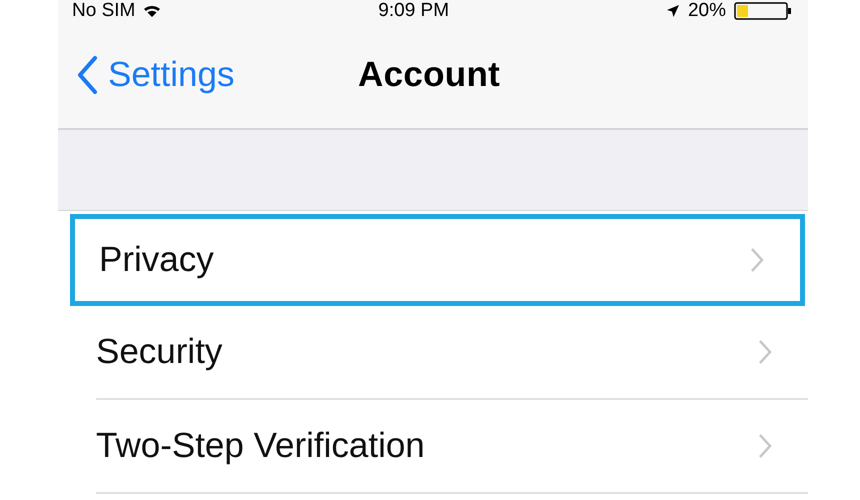 This screenshot has height=500, width=860. Describe the element at coordinates (673, 11) in the screenshot. I see `location-arrow-icon` at that location.